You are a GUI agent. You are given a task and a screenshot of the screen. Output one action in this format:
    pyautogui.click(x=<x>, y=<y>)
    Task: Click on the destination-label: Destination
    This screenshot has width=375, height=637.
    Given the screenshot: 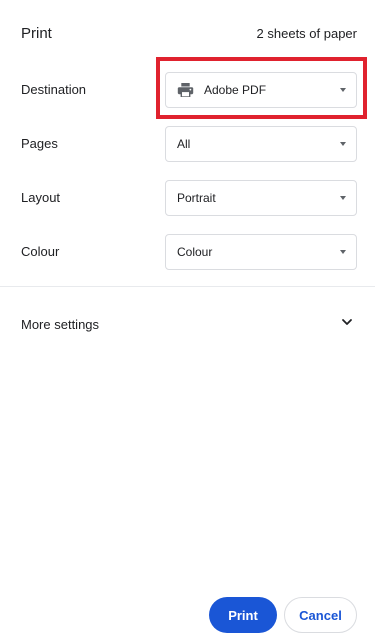 What is the action you would take?
    pyautogui.click(x=54, y=89)
    